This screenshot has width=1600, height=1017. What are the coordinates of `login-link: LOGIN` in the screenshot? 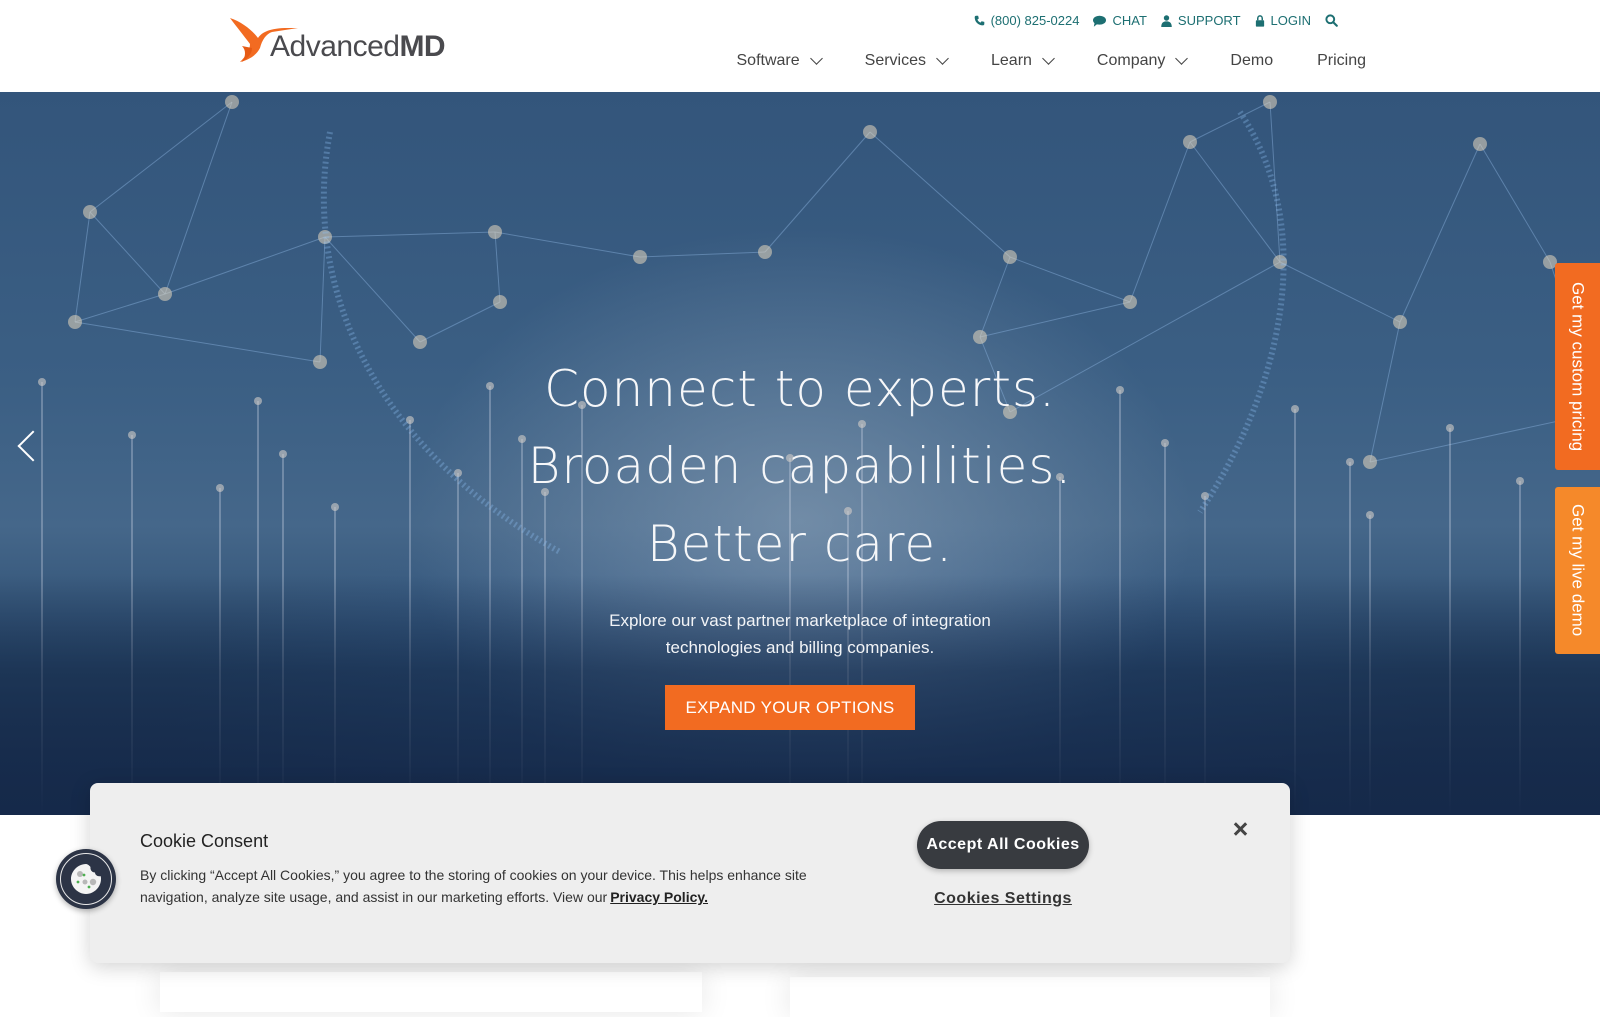 It's located at (1283, 20).